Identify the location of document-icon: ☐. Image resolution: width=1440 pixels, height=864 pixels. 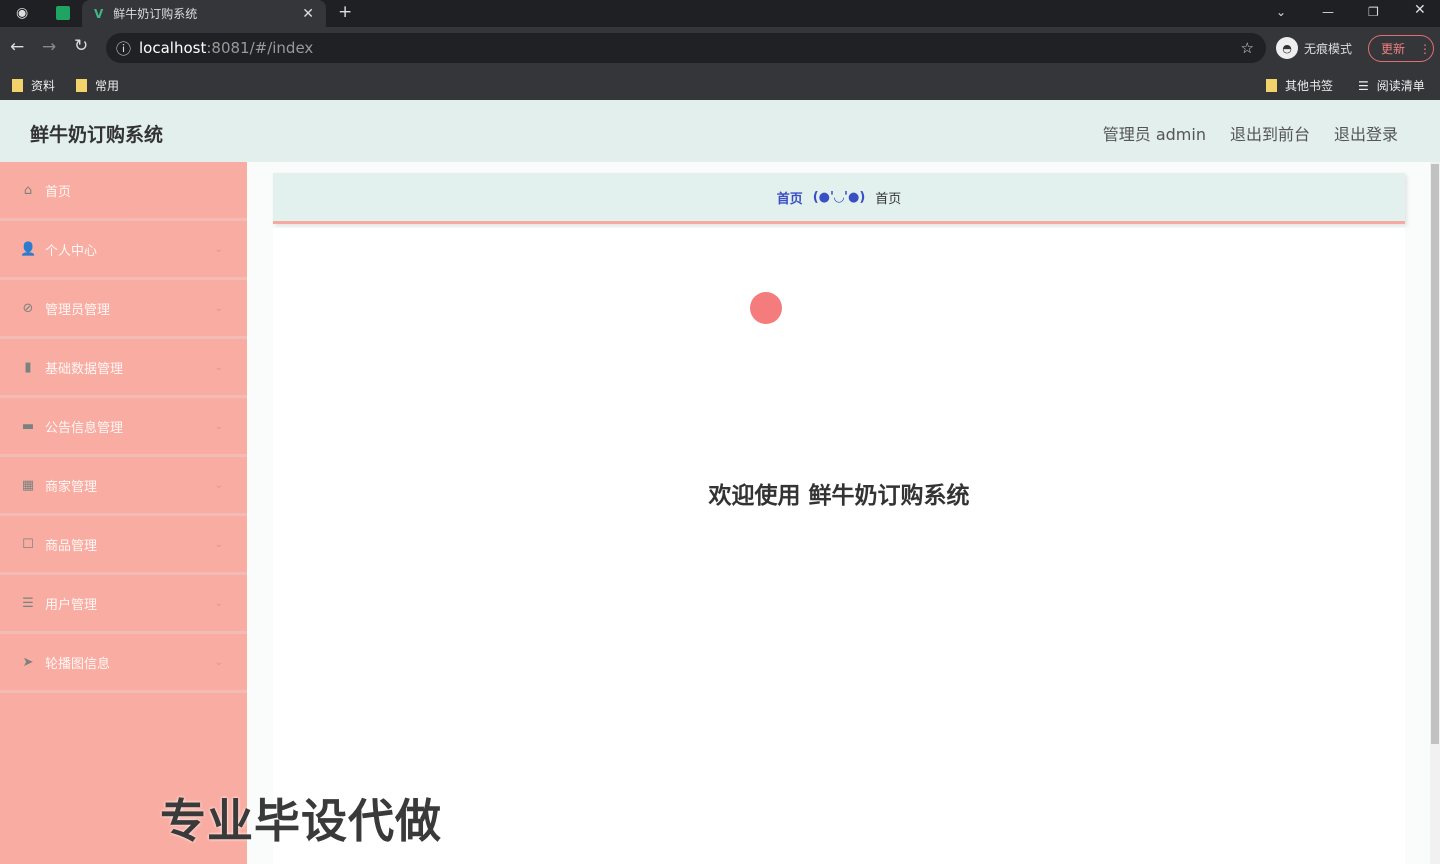
(28, 544).